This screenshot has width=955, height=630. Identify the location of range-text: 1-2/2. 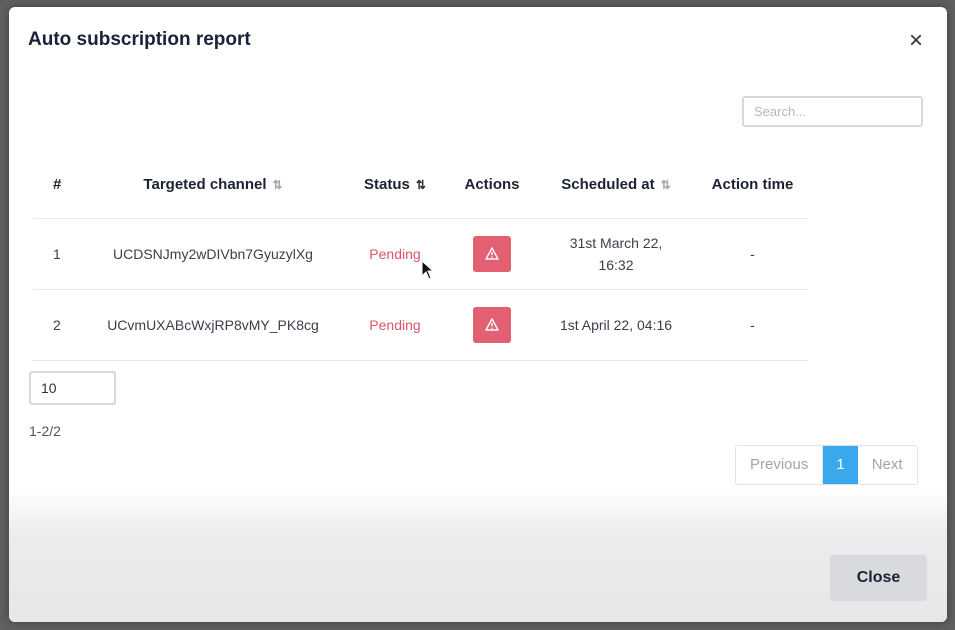
(45, 431).